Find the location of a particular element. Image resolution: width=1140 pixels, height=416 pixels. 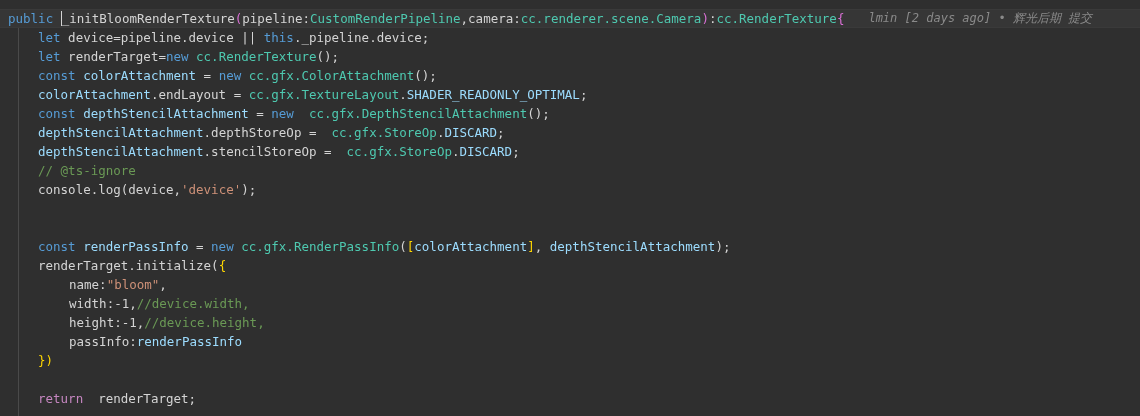

blame-annotation: lmin [2 days ago] • 辉光后期 提交 is located at coordinates (980, 18).